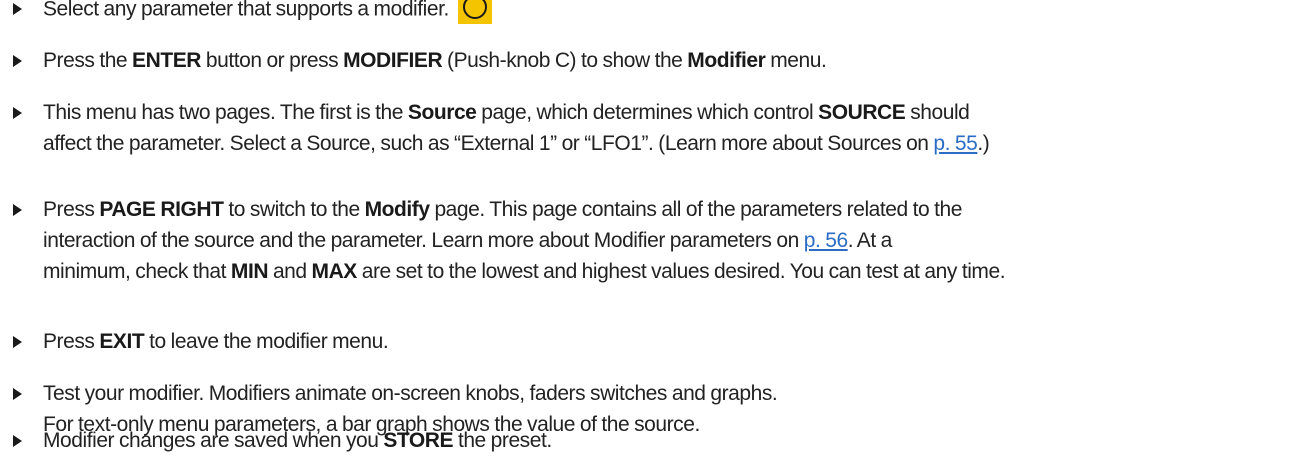 The image size is (1309, 457). I want to click on emphasized-term: MODIFIER, so click(393, 60).